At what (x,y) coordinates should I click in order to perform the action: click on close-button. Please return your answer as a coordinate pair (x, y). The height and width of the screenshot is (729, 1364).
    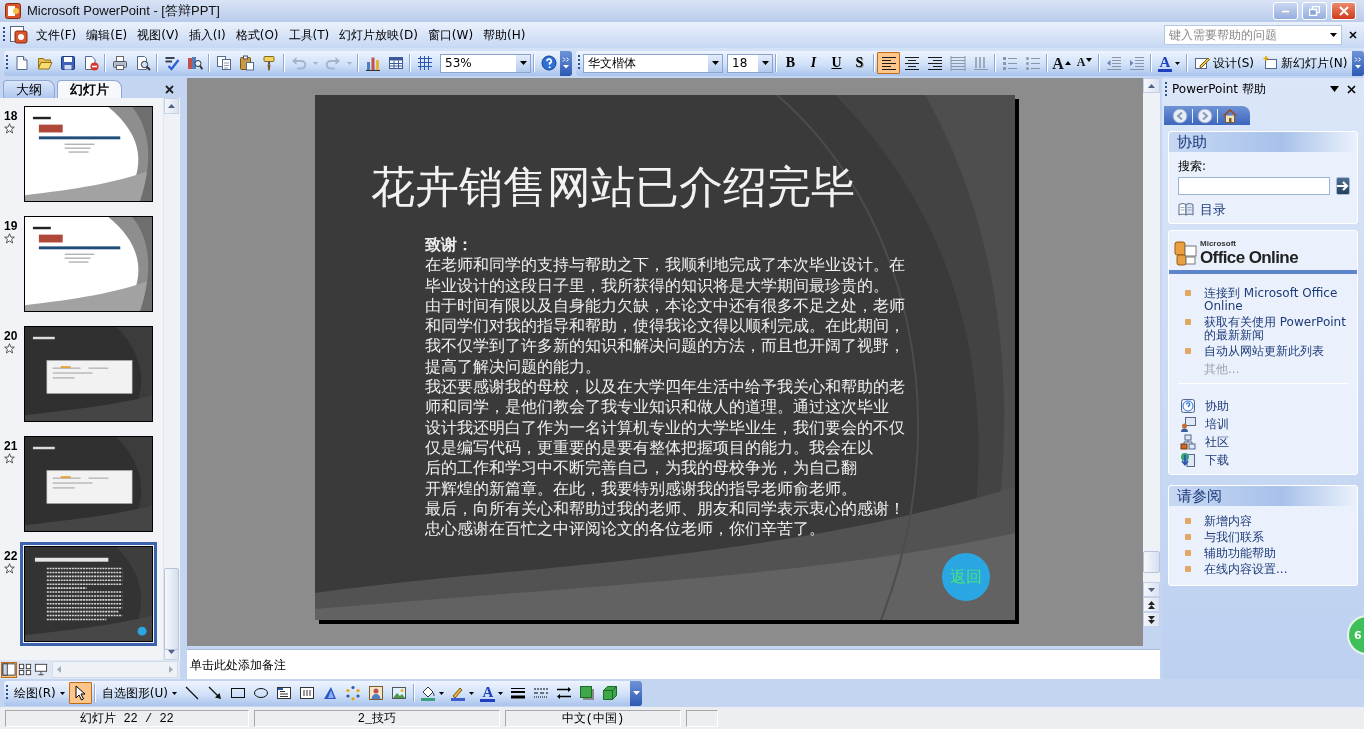
    Looking at the image, I should click on (1343, 11).